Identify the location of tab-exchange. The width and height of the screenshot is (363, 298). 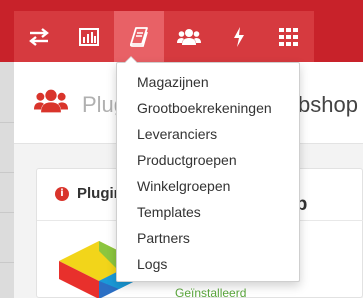
(39, 36).